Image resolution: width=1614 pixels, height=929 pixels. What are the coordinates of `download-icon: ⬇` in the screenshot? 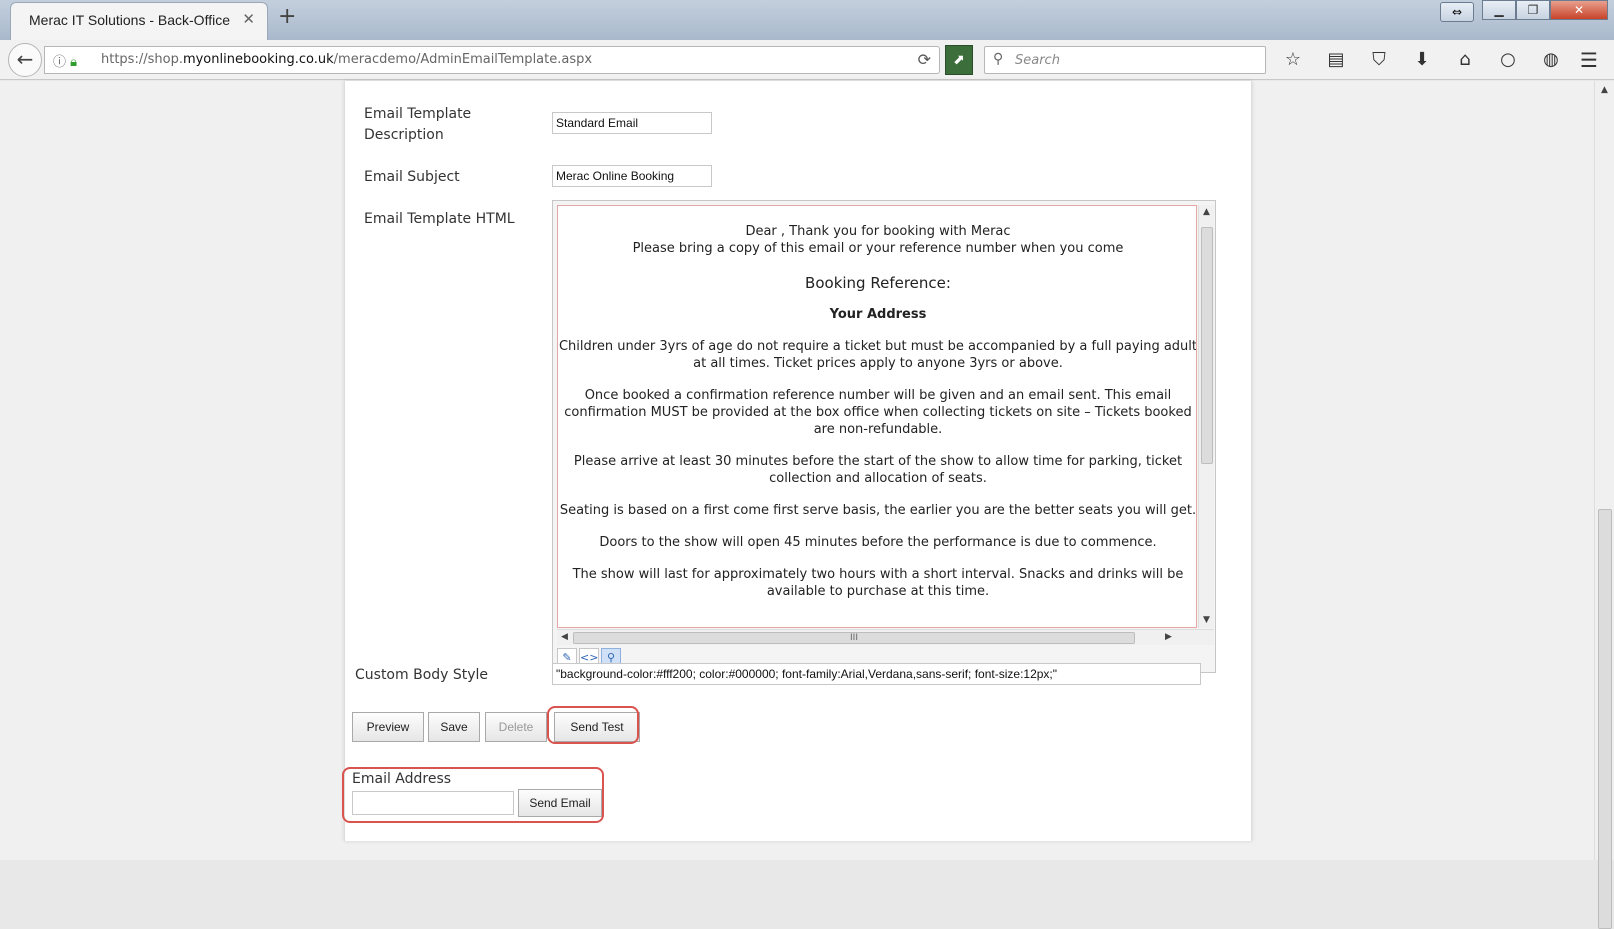 It's located at (1422, 60).